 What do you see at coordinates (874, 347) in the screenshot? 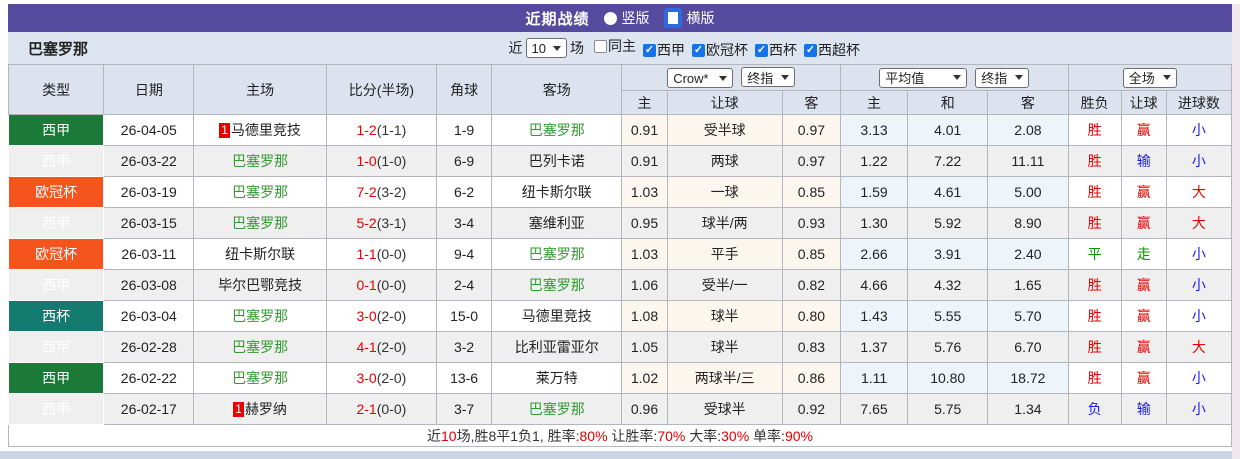
I see `europe-odds: 1.37` at bounding box center [874, 347].